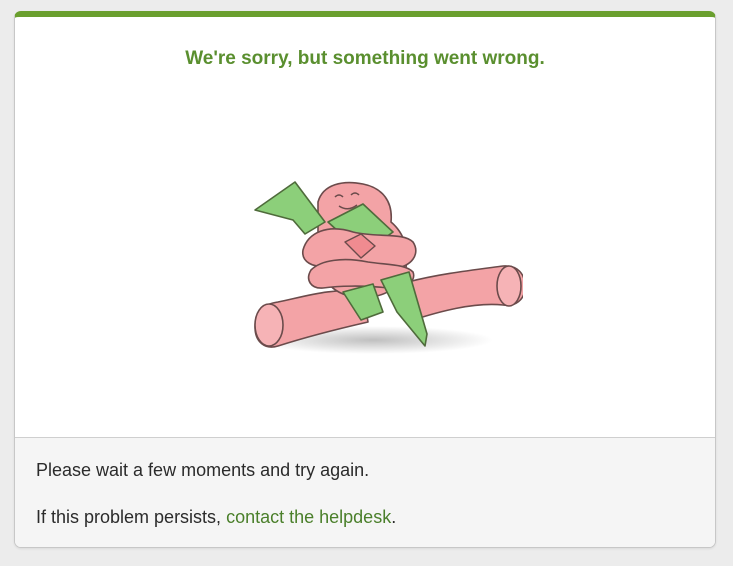 This screenshot has width=733, height=566. Describe the element at coordinates (131, 517) in the screenshot. I see `persist-message-prefix: If this problem persists,` at that location.